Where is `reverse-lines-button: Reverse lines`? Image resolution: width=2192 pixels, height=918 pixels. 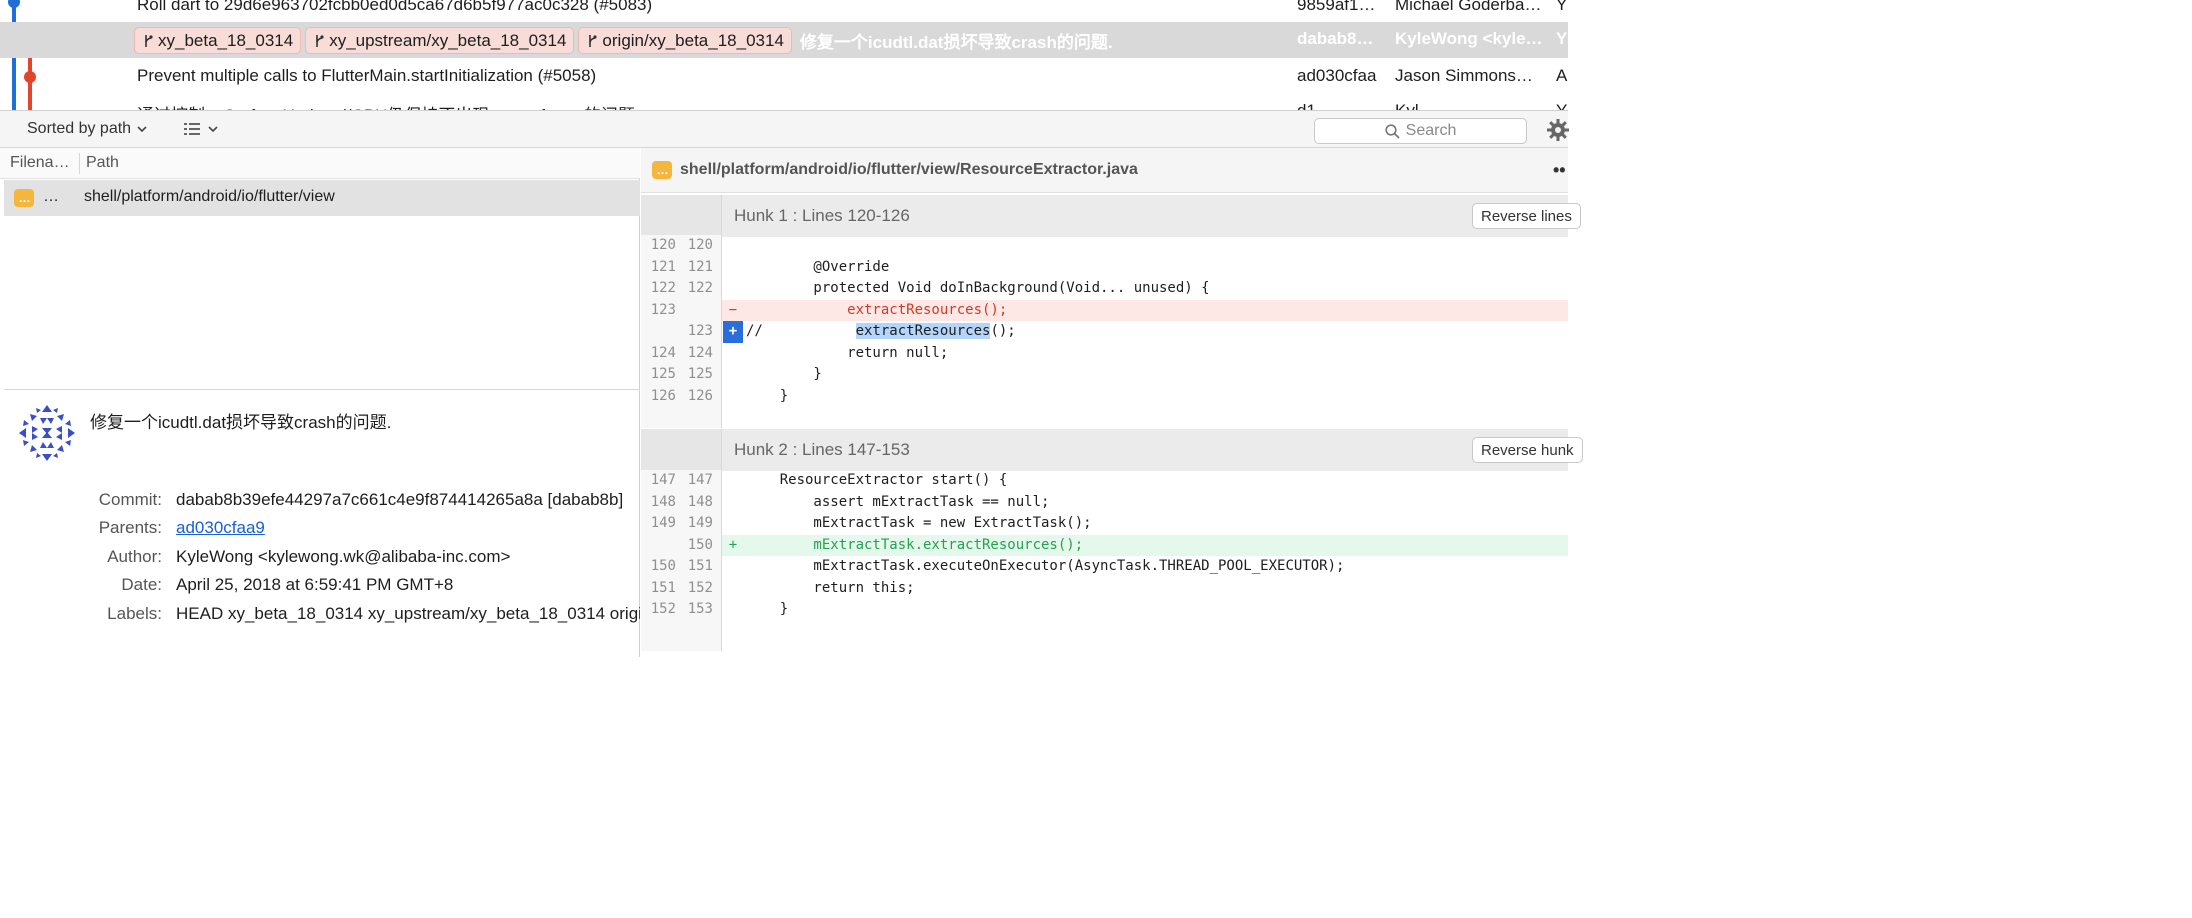 reverse-lines-button: Reverse lines is located at coordinates (1526, 216).